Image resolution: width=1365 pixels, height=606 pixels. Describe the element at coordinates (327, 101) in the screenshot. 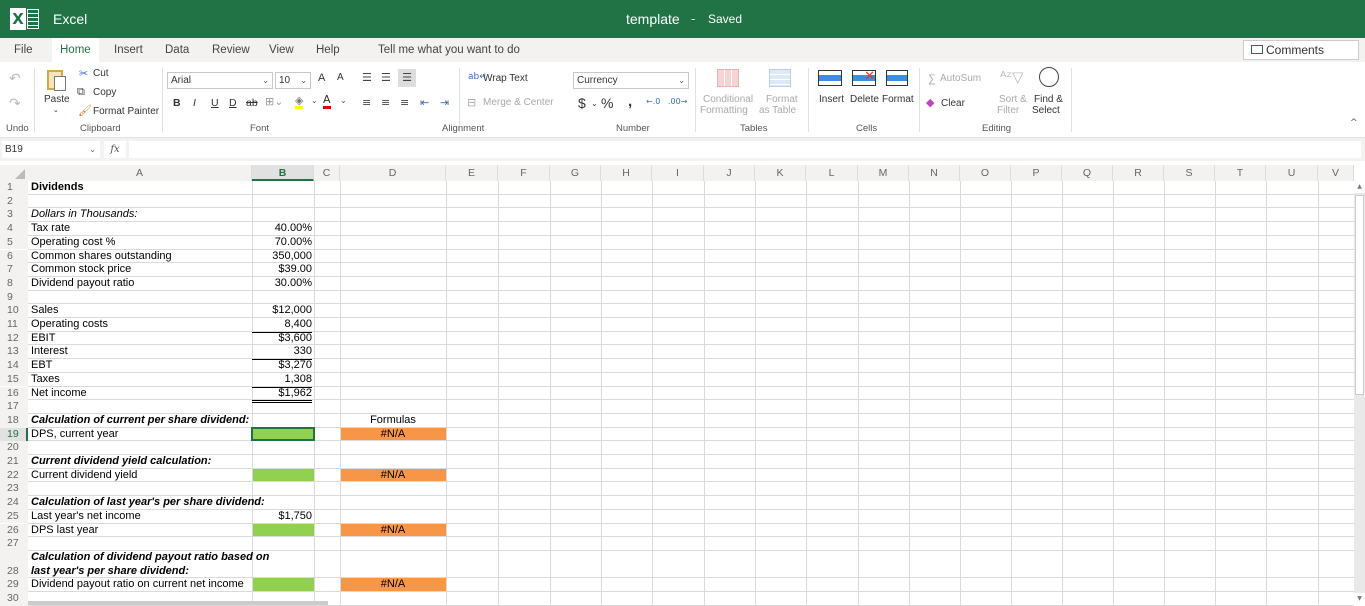

I see `font-color-icon: A` at that location.